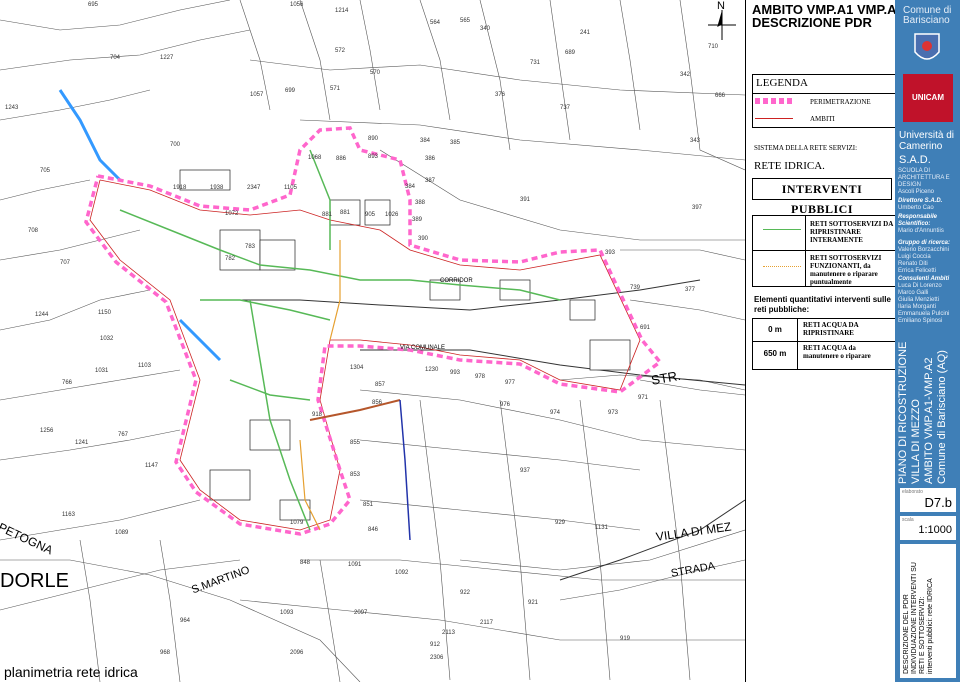  What do you see at coordinates (257, 95) in the screenshot?
I see `parcel-number: 1057` at bounding box center [257, 95].